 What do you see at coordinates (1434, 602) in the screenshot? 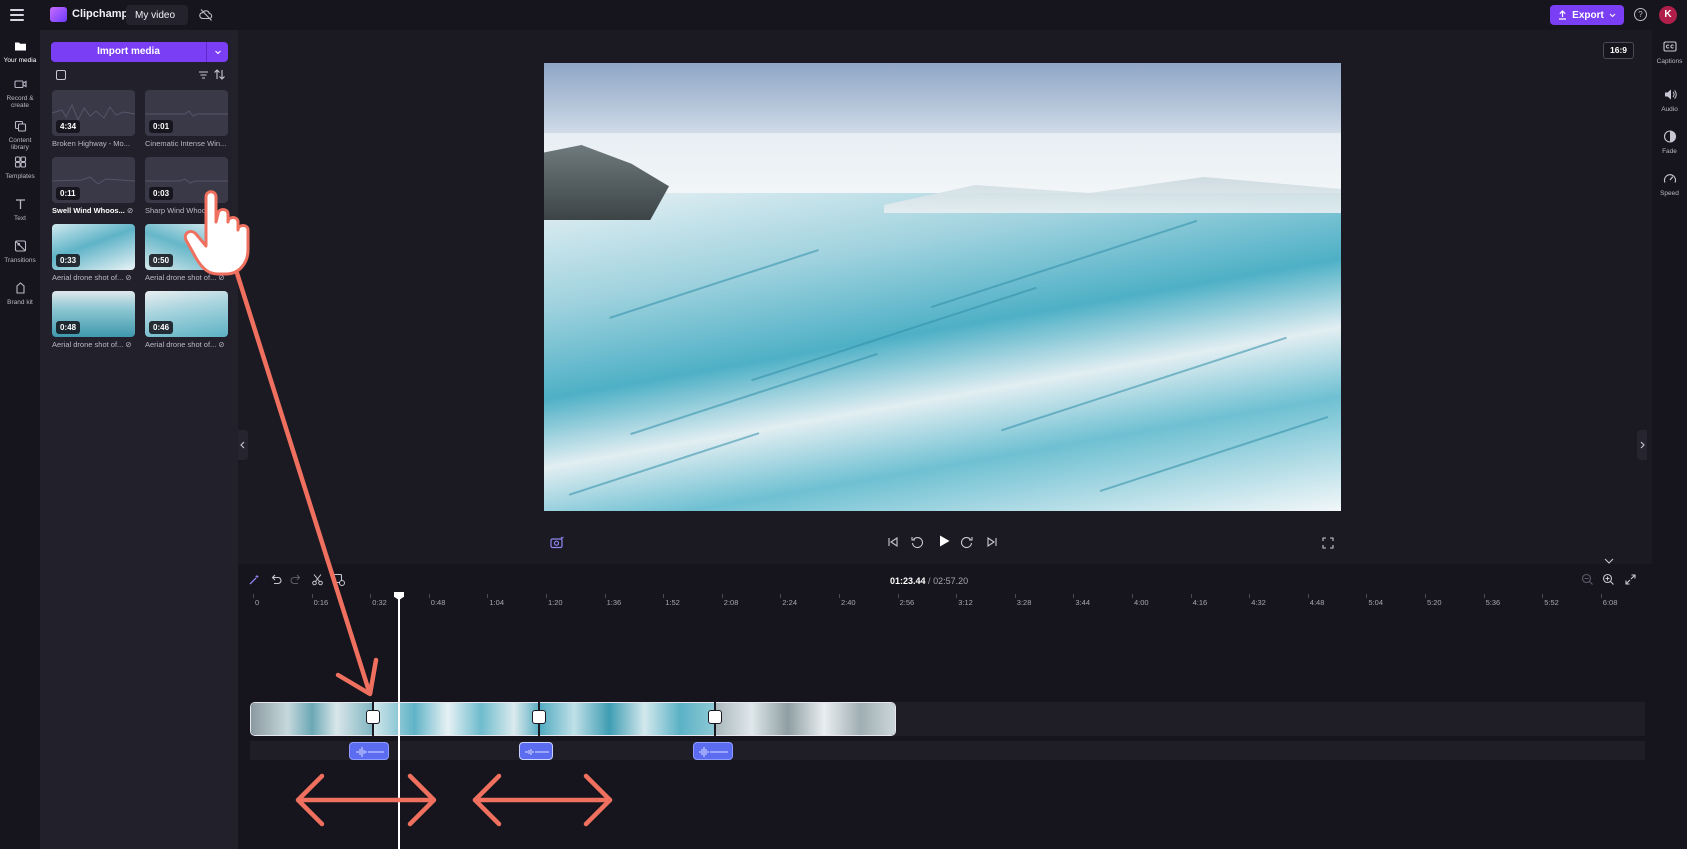
I see `ruler-label: 5:20` at bounding box center [1434, 602].